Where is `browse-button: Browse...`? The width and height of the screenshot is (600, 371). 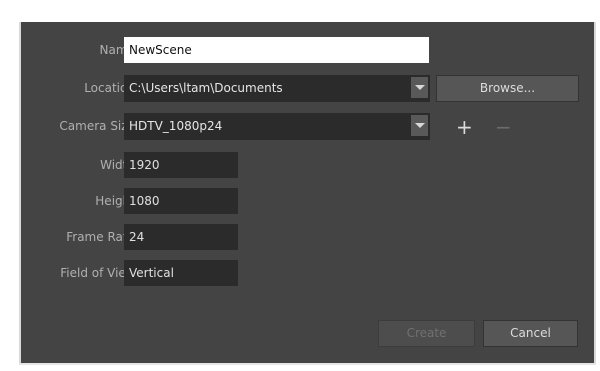
browse-button: Browse... is located at coordinates (507, 88).